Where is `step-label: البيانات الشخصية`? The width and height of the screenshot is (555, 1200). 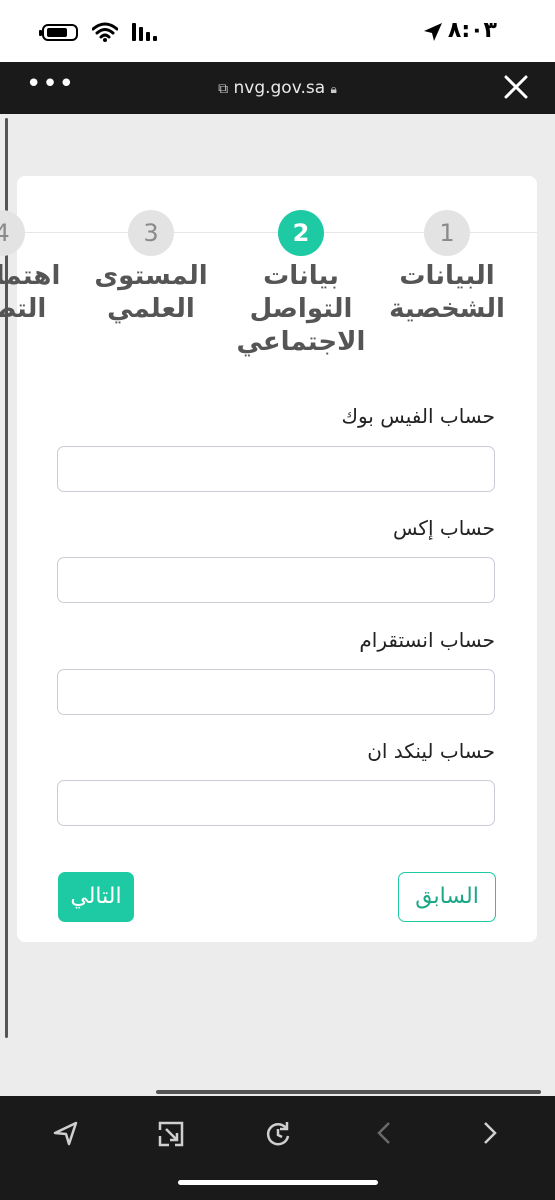
step-label: البيانات الشخصية is located at coordinates (447, 292).